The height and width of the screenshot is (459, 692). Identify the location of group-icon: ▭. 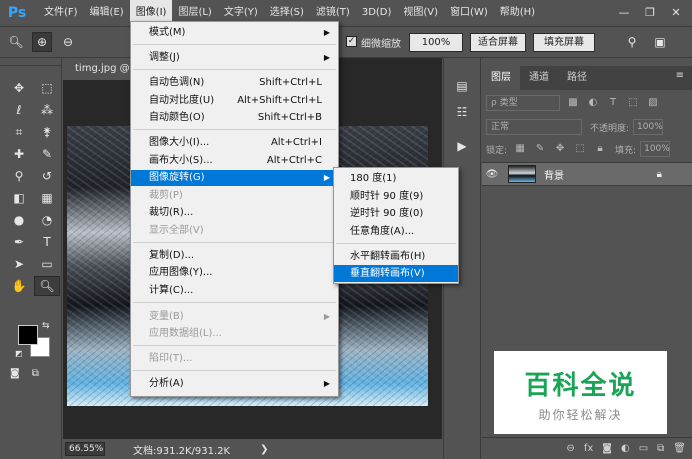
(643, 448).